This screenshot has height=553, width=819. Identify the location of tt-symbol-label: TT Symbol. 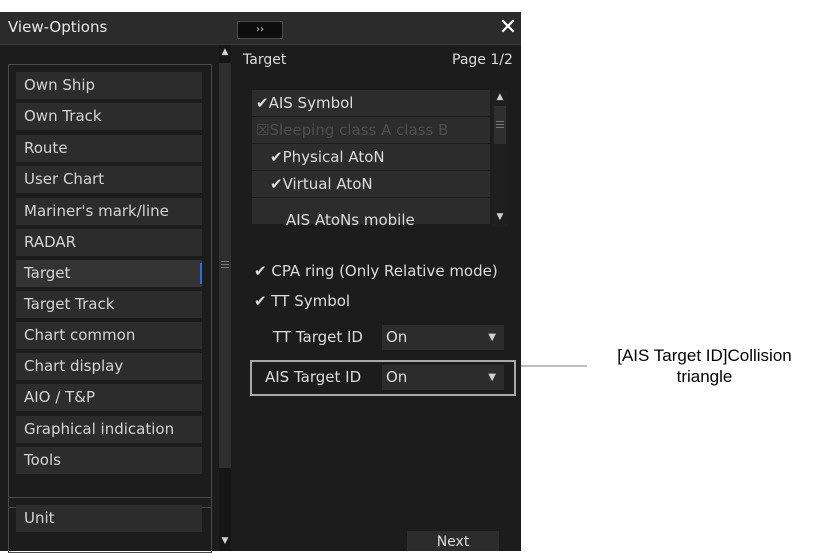
(311, 301).